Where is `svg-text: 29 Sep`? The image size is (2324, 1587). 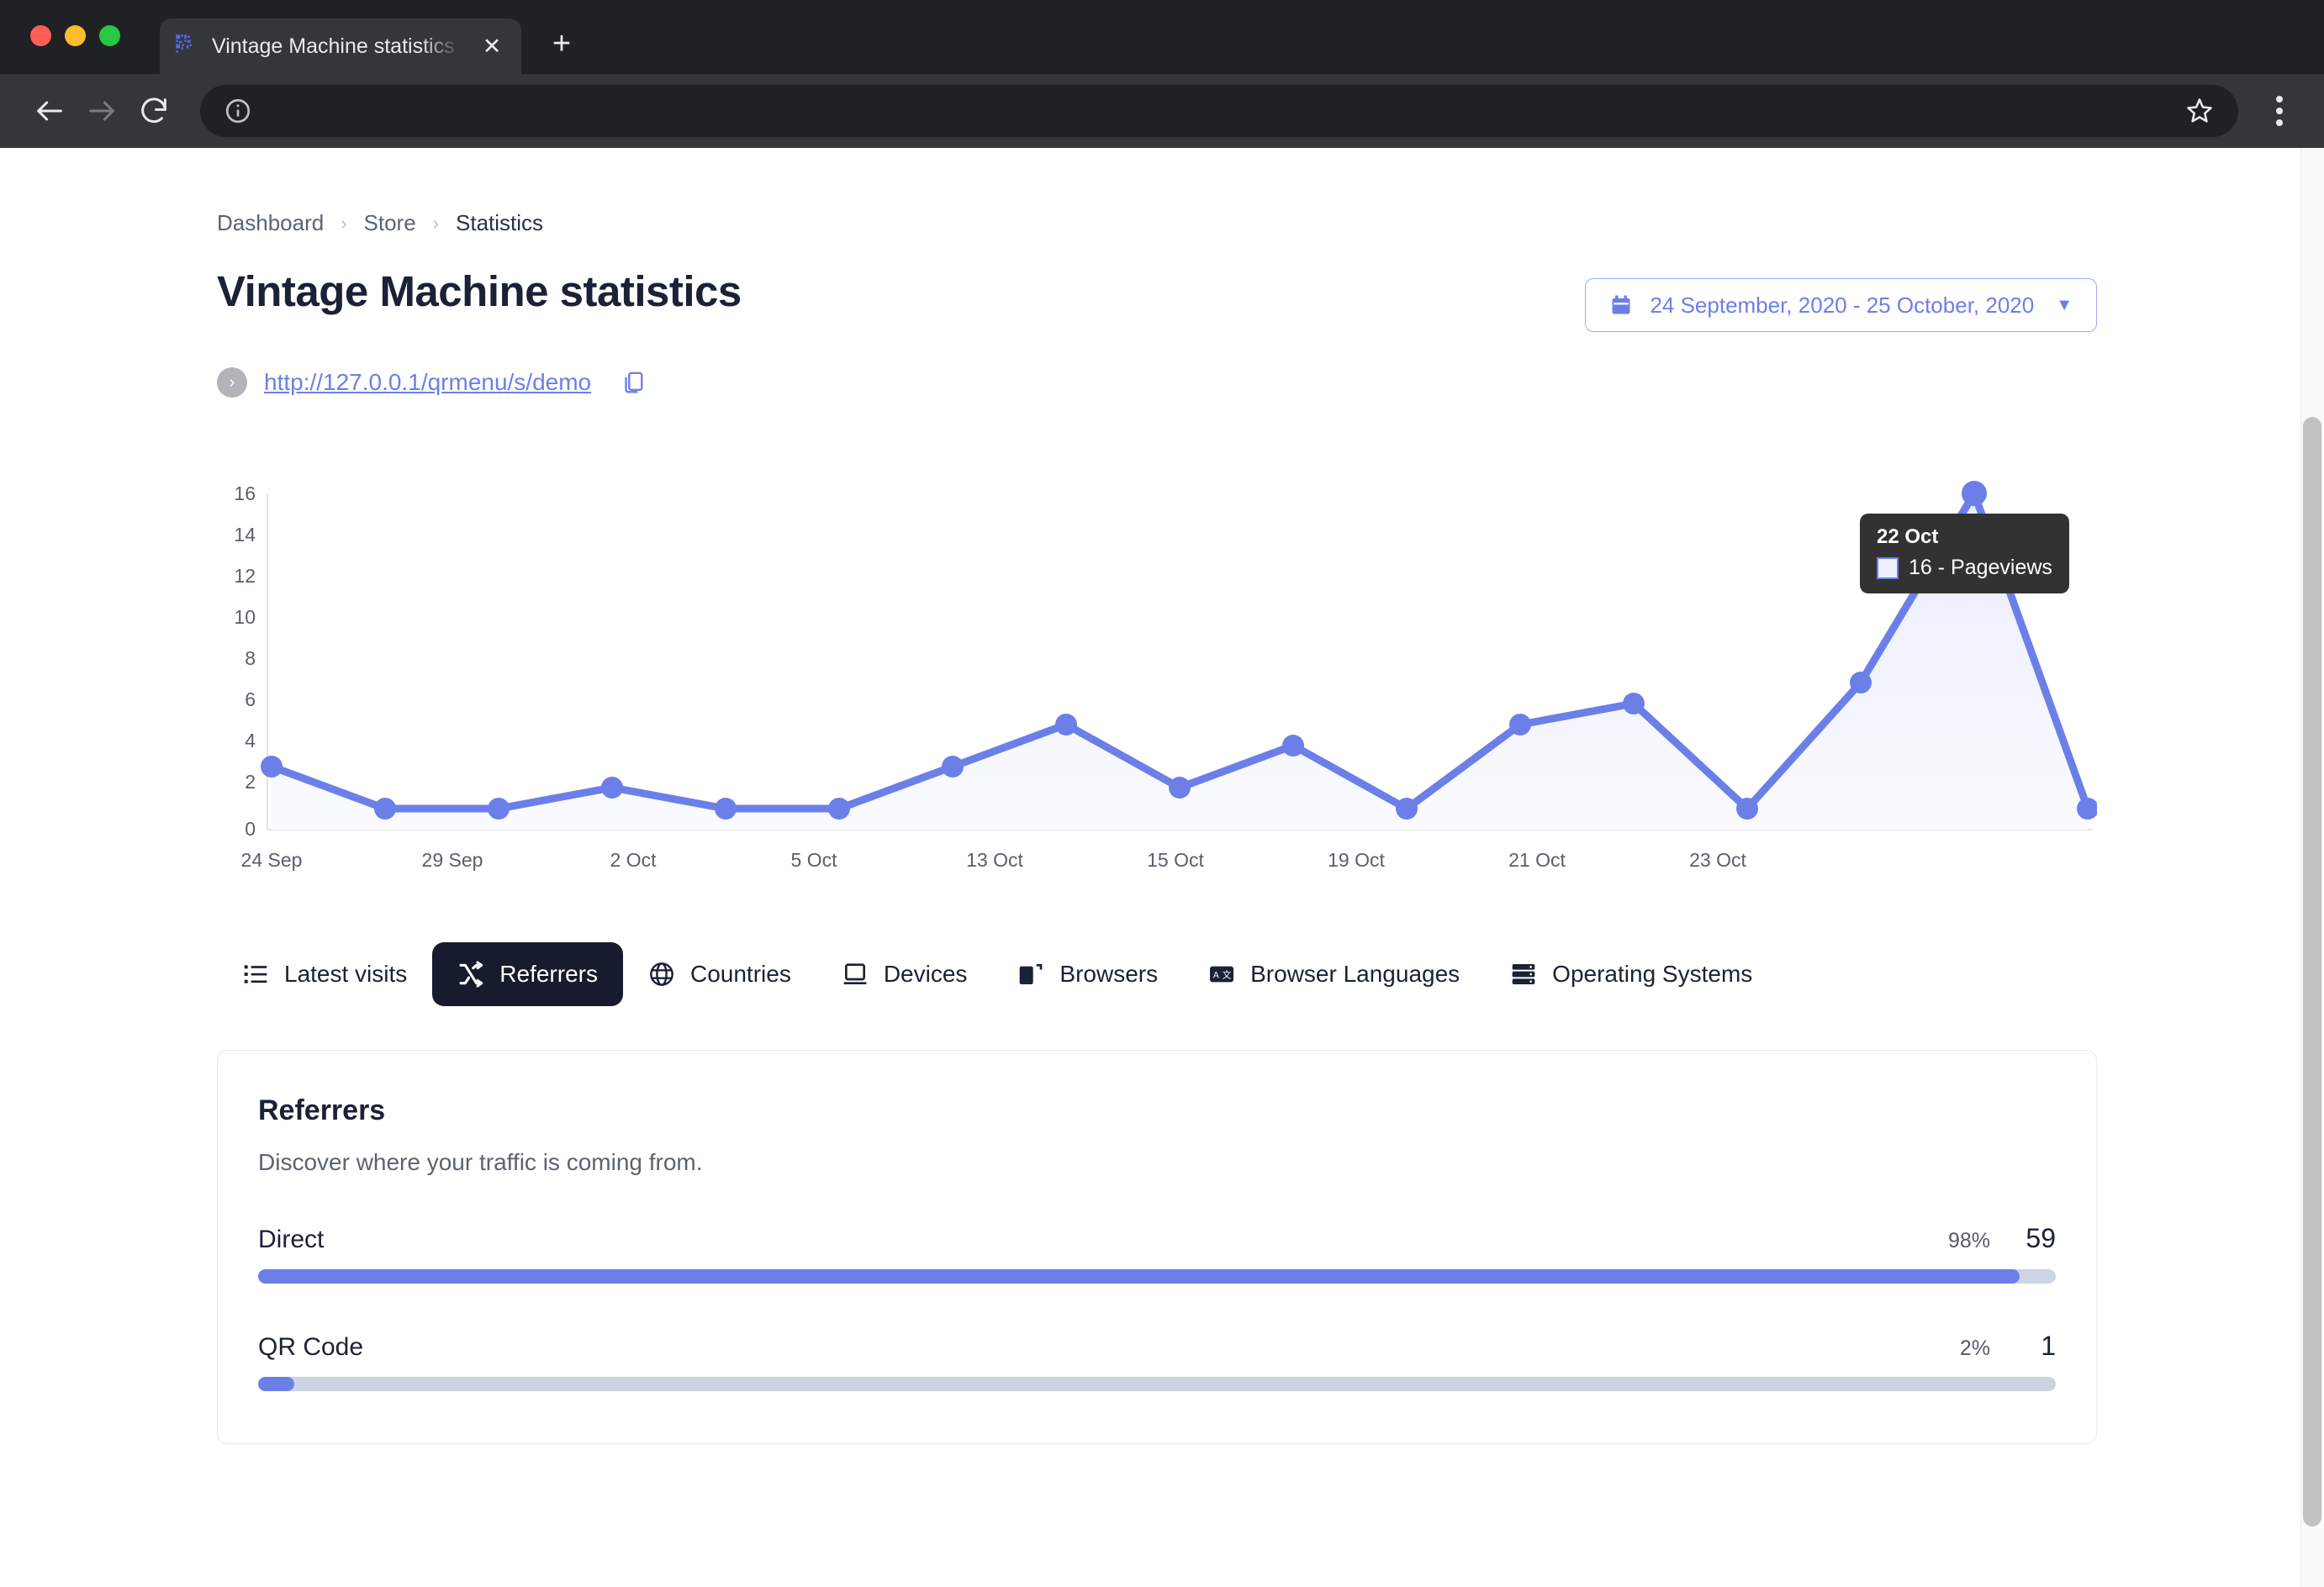 svg-text: 29 Sep is located at coordinates (452, 860).